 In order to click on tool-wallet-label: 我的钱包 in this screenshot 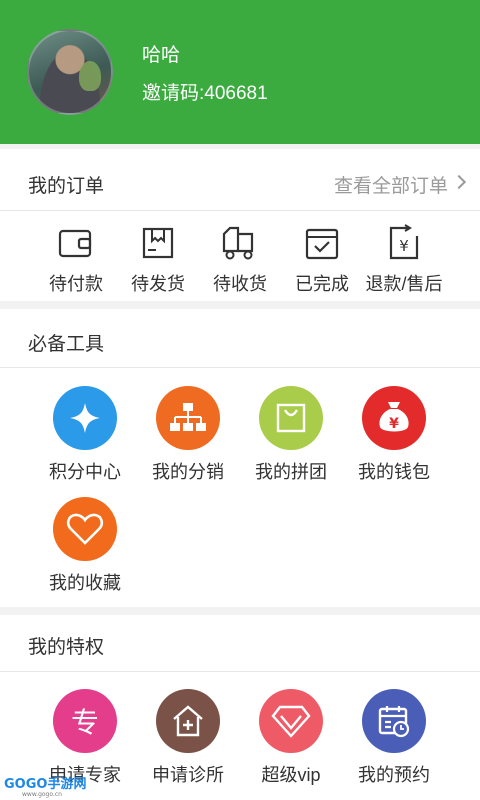, I will do `click(394, 472)`.